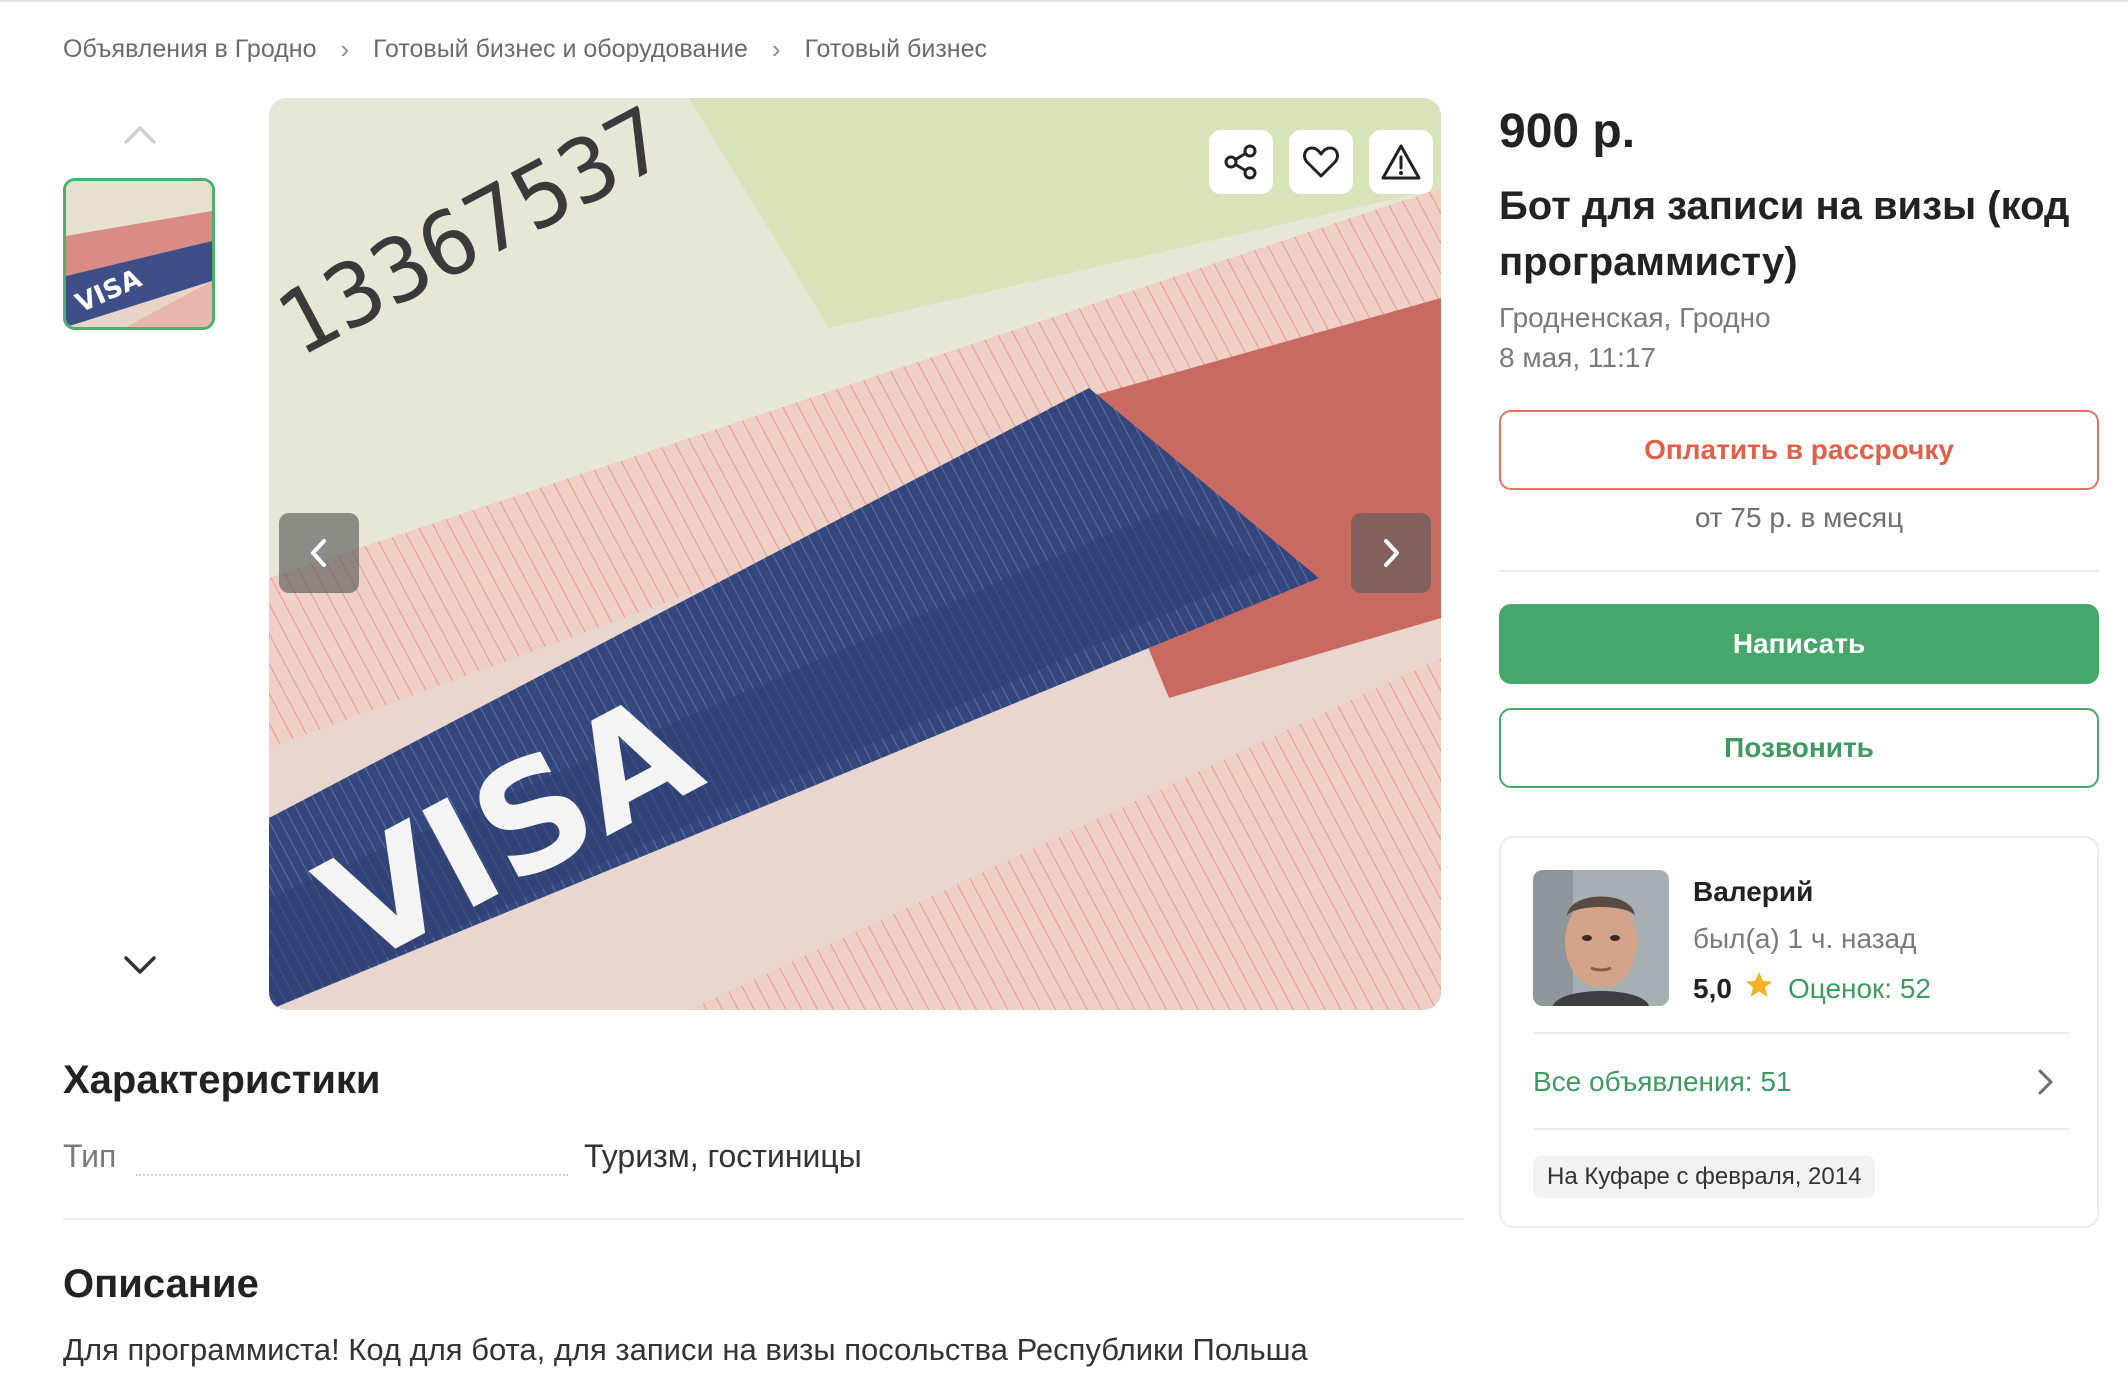  I want to click on rating-score: 5,0, so click(1712, 988).